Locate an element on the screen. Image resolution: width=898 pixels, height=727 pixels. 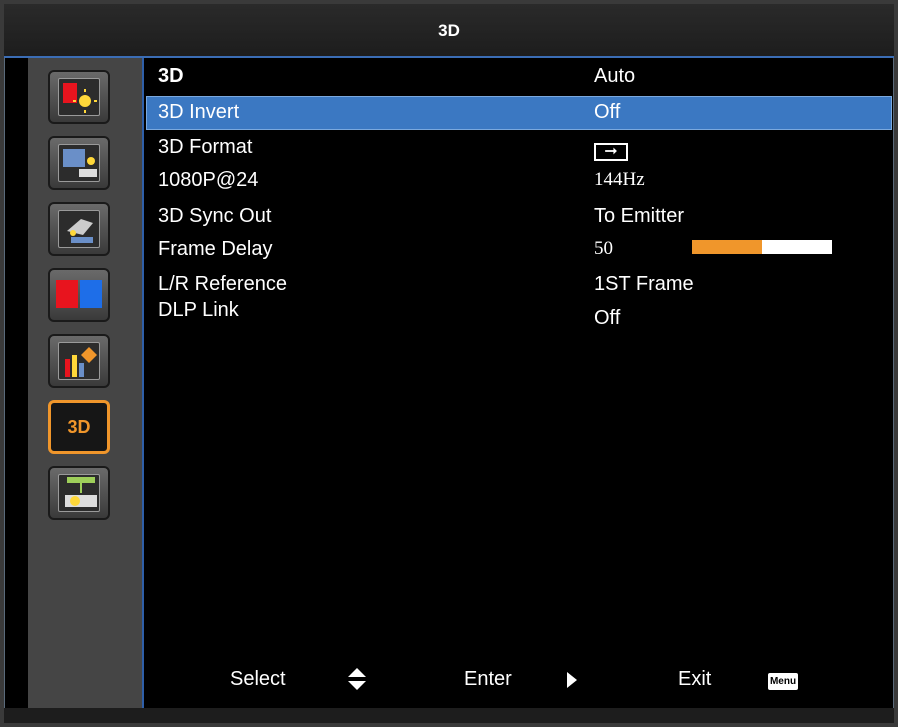
menu-label: 3D Format is located at coordinates (205, 147).